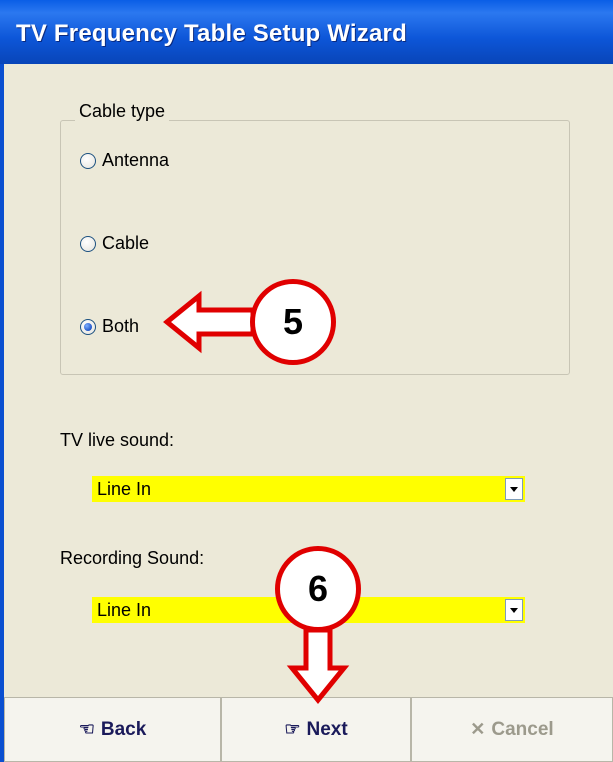  What do you see at coordinates (308, 489) in the screenshot?
I see `live-sound-dropdown: Line In` at bounding box center [308, 489].